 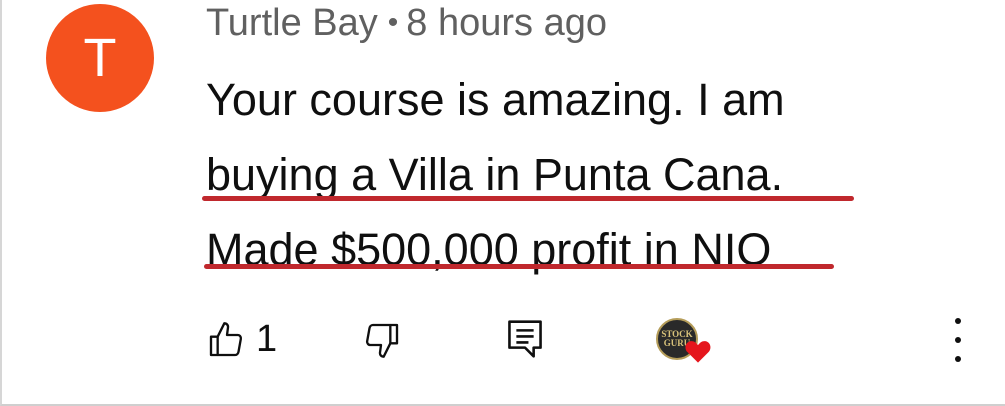 I want to click on avatar-letter: T, so click(x=100, y=58).